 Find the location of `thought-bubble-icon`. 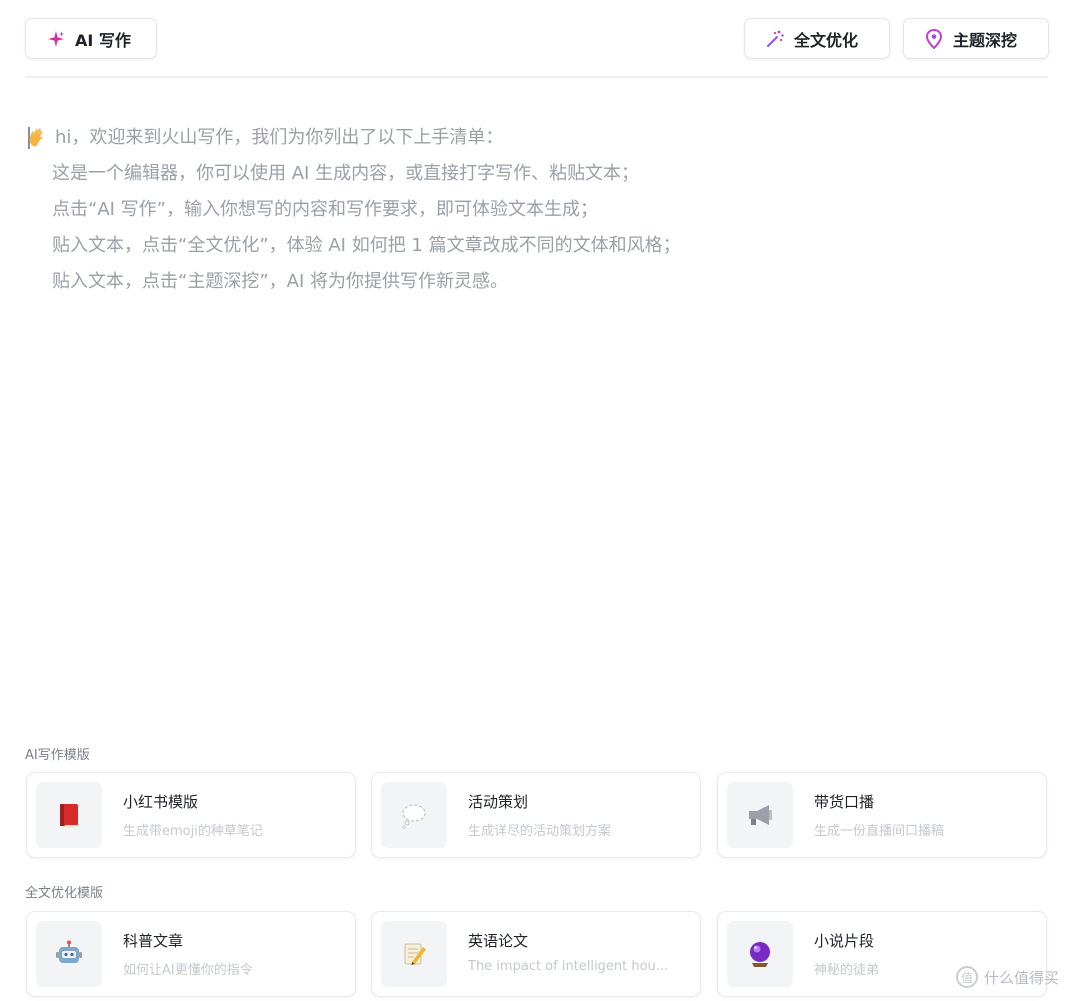

thought-bubble-icon is located at coordinates (414, 815).